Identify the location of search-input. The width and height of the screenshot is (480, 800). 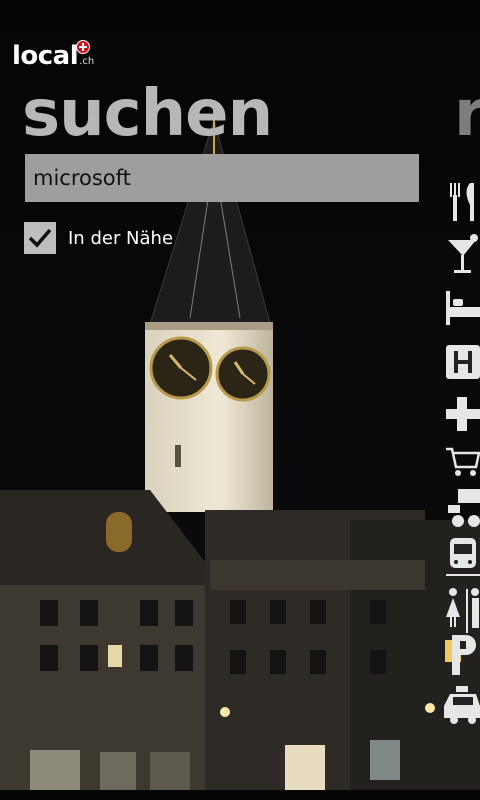
(222, 178).